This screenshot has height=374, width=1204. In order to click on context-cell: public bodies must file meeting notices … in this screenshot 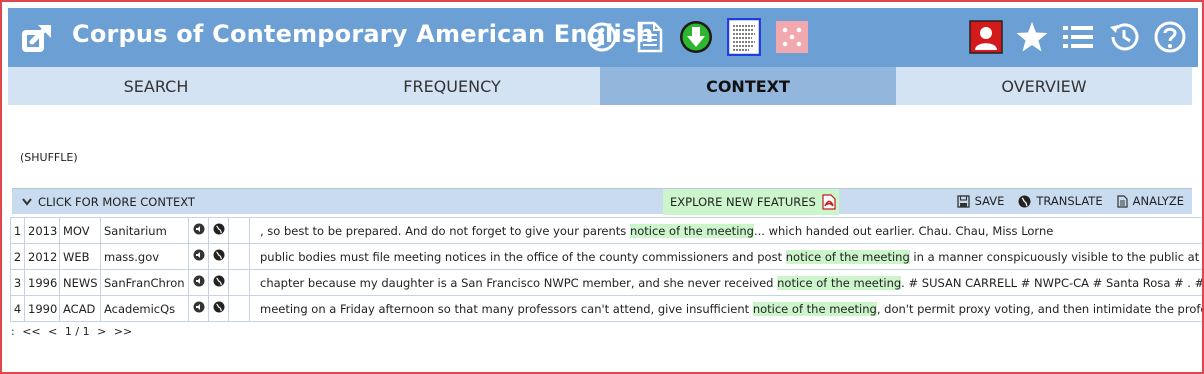, I will do `click(725, 256)`.